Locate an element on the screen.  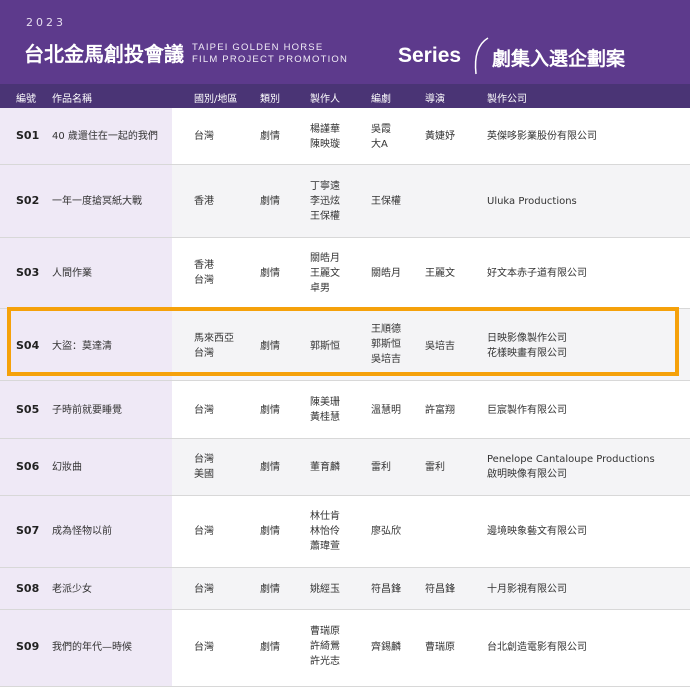
col-director: 導演 is located at coordinates (435, 99).